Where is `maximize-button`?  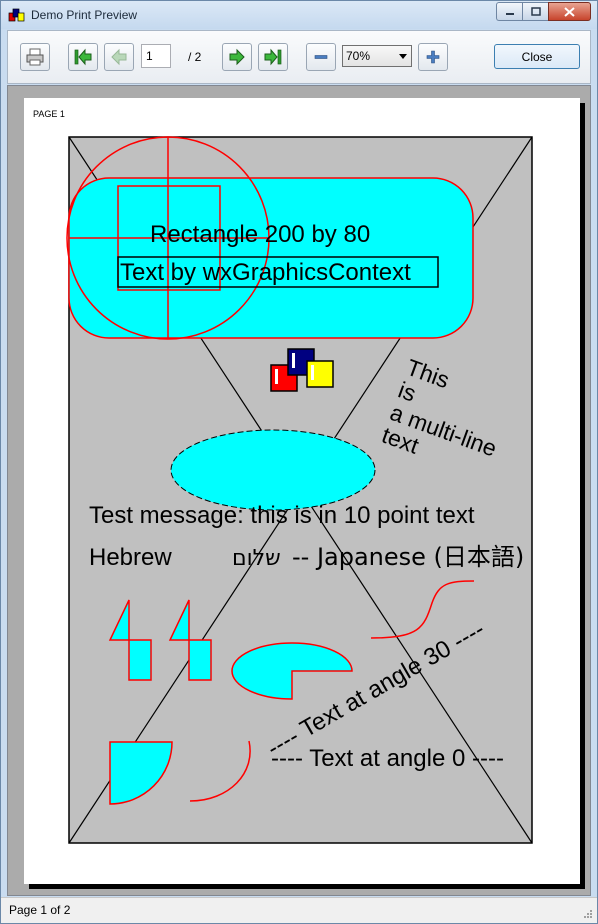 maximize-button is located at coordinates (535, 11).